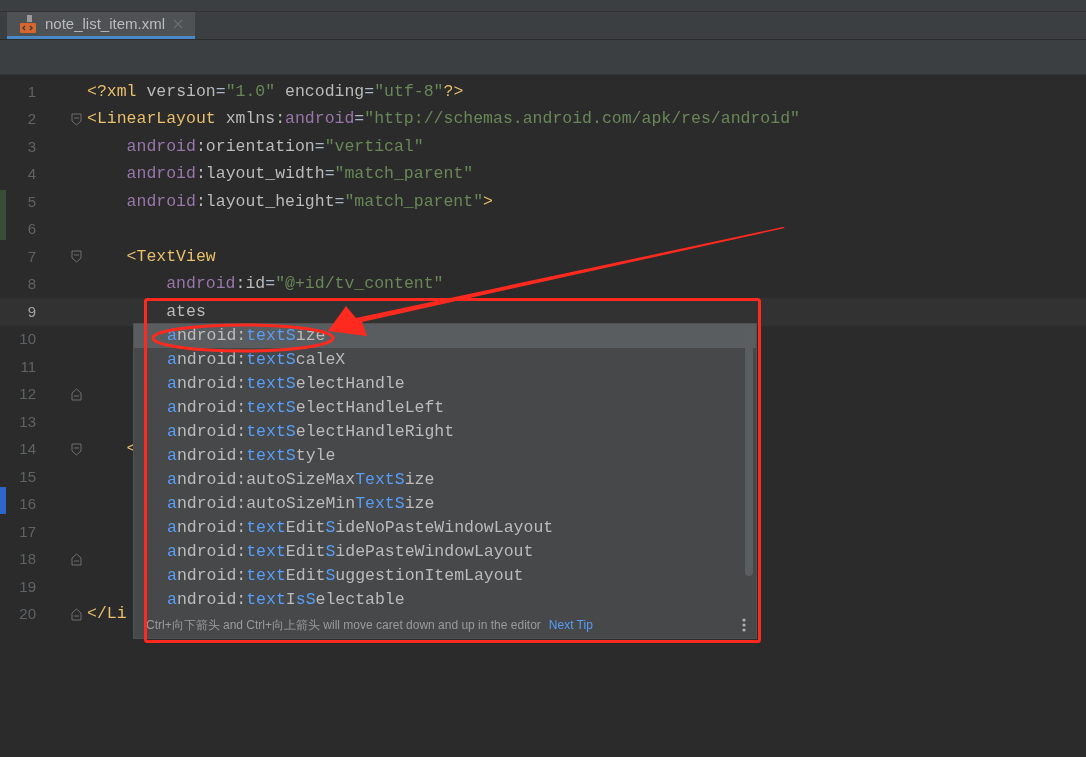 The width and height of the screenshot is (1086, 757). What do you see at coordinates (27, 339) in the screenshot?
I see `line-number: 10` at bounding box center [27, 339].